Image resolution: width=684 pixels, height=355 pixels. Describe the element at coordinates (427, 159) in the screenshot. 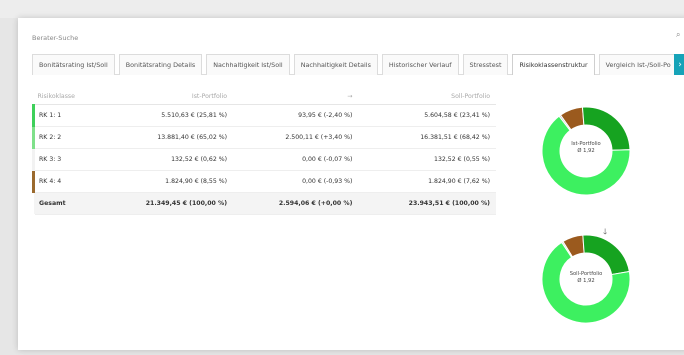

I see `soll-cell: 132,52 € (0,55 %)` at that location.